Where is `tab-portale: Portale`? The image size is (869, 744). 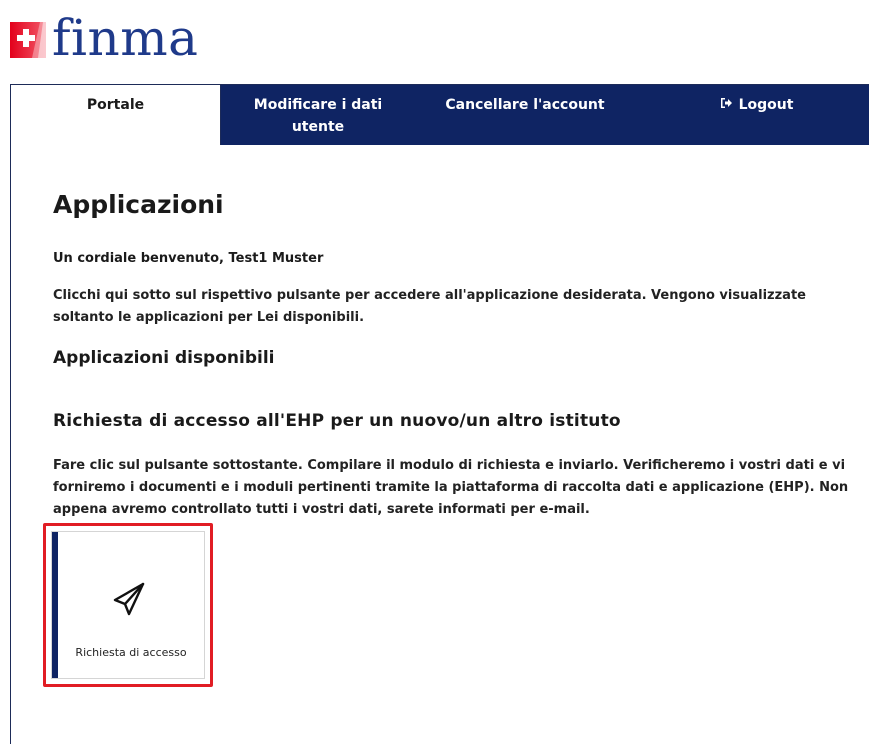
tab-portale: Portale is located at coordinates (116, 115).